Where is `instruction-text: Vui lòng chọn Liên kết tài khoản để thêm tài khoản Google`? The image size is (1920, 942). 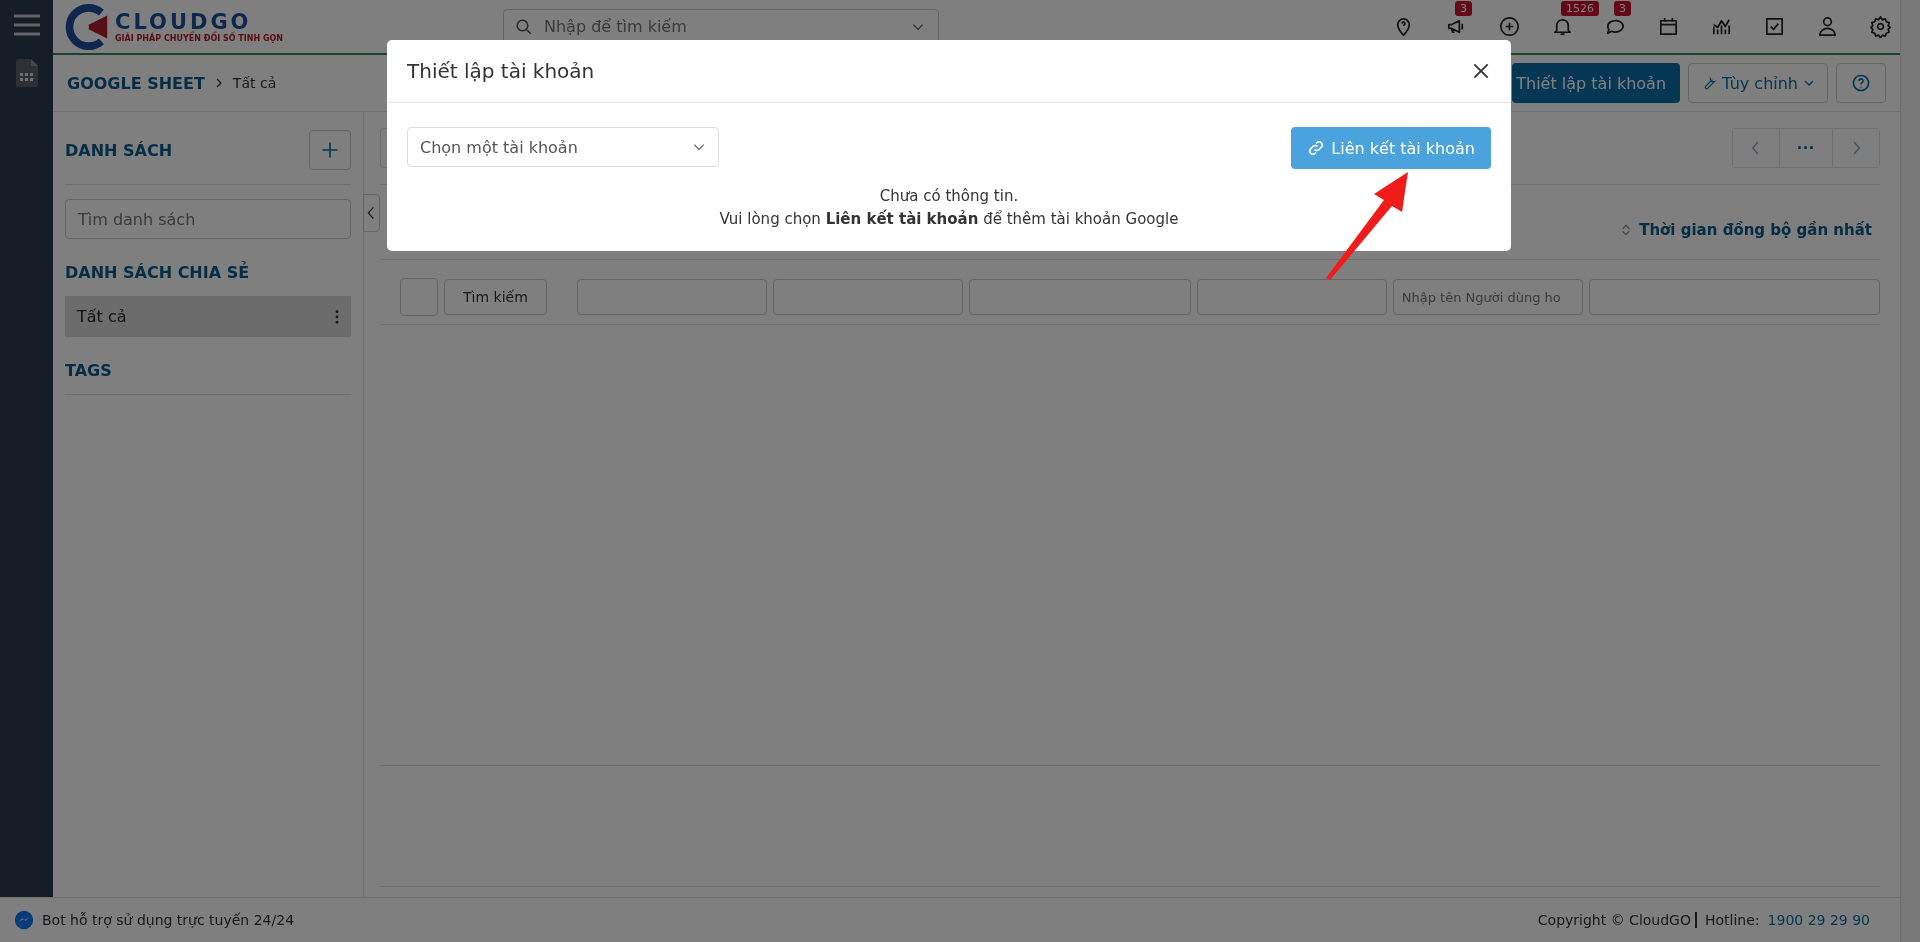 instruction-text: Vui lòng chọn Liên kết tài khoản để thêm tài khoản Google is located at coordinates (949, 219).